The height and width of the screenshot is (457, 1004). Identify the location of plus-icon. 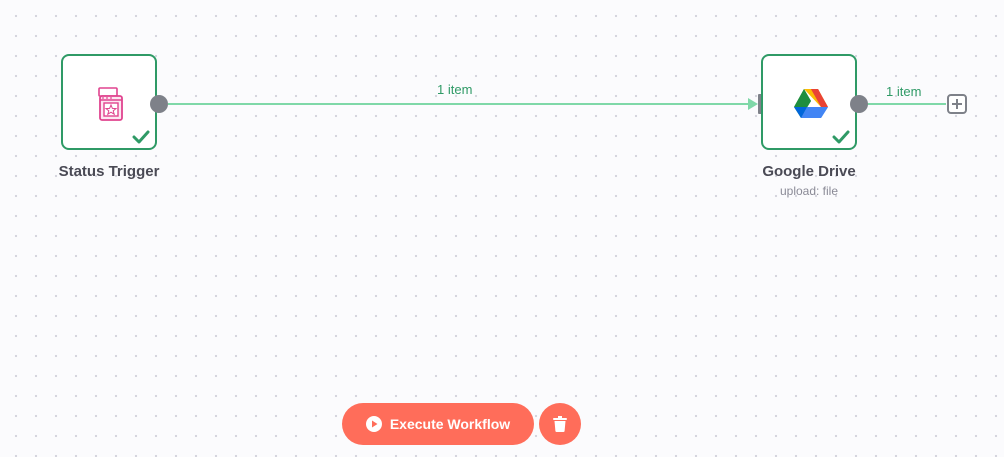
(957, 104).